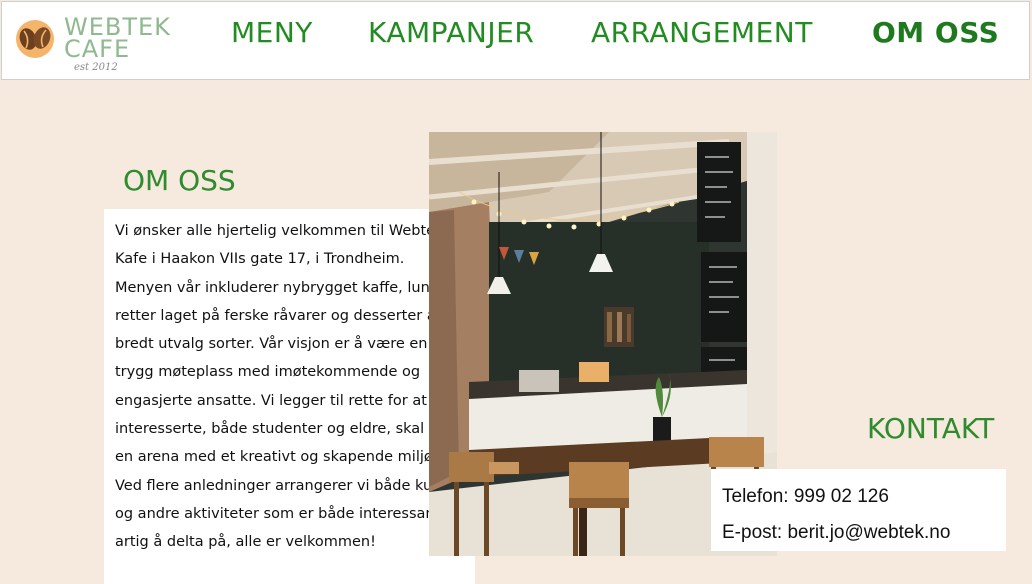  What do you see at coordinates (179, 180) in the screenshot?
I see `about-title: OM OSS` at bounding box center [179, 180].